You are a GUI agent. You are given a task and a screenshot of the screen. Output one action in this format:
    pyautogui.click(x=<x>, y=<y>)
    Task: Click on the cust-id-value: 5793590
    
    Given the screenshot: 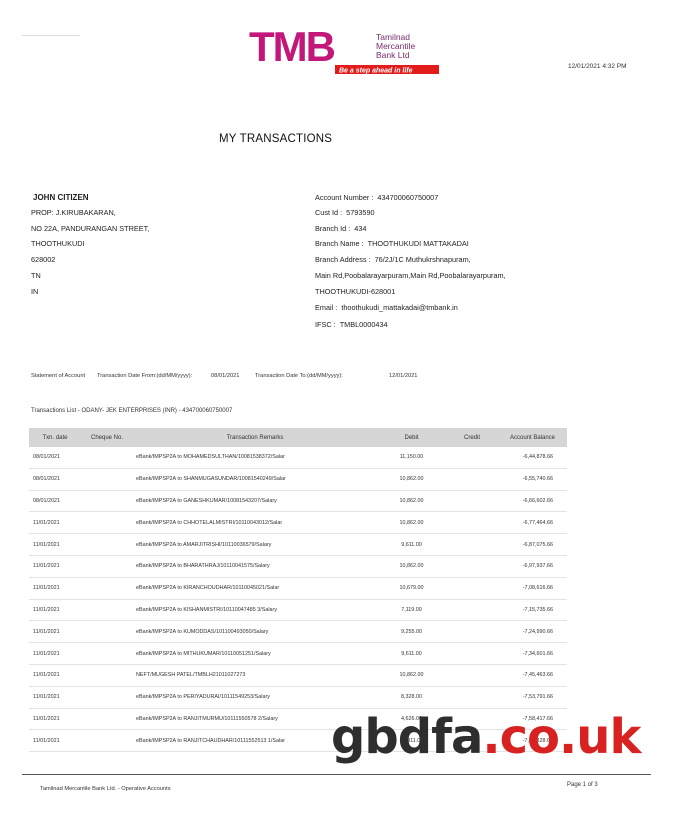 What is the action you would take?
    pyautogui.click(x=360, y=212)
    